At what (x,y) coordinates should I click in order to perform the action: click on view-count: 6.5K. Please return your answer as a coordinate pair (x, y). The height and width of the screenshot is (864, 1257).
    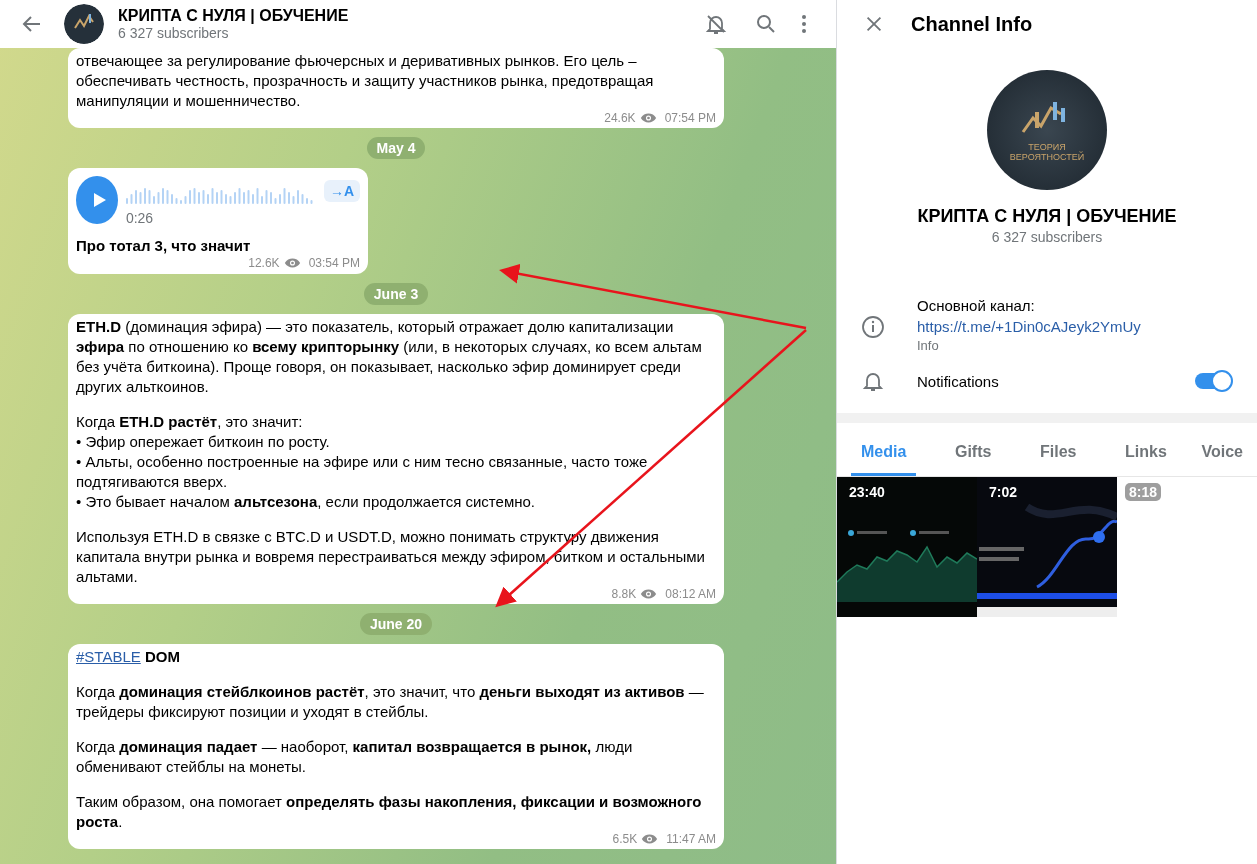
    Looking at the image, I should click on (625, 839).